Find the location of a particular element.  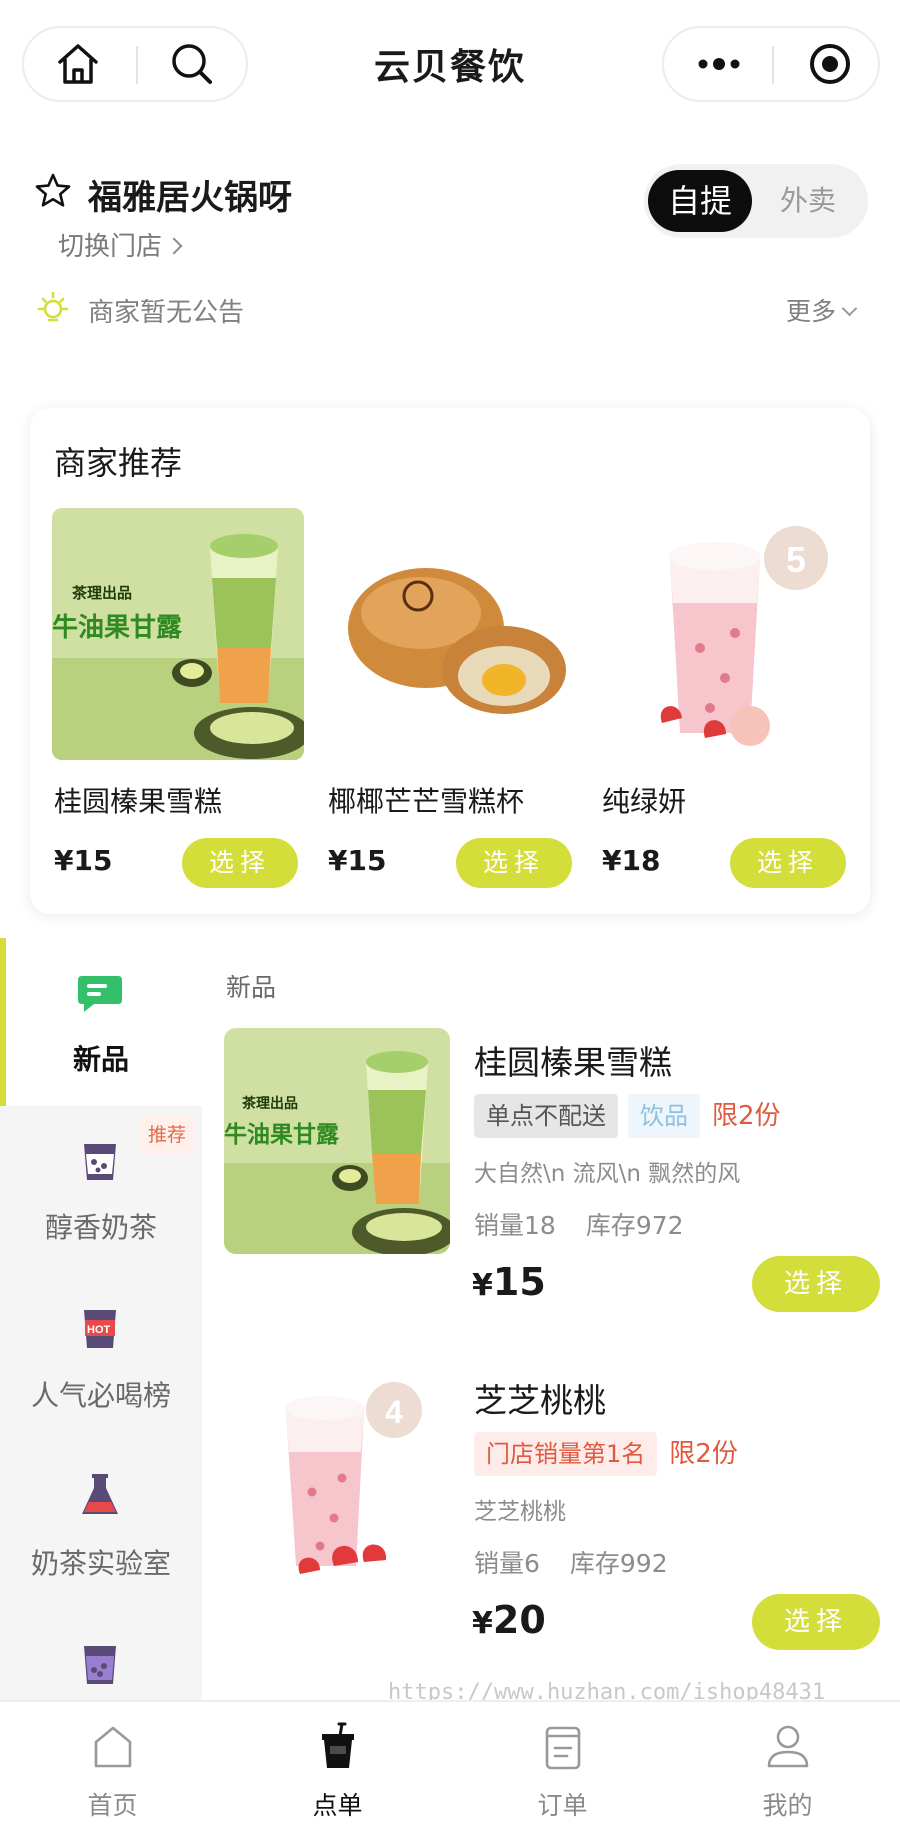

target-icon is located at coordinates (830, 64).